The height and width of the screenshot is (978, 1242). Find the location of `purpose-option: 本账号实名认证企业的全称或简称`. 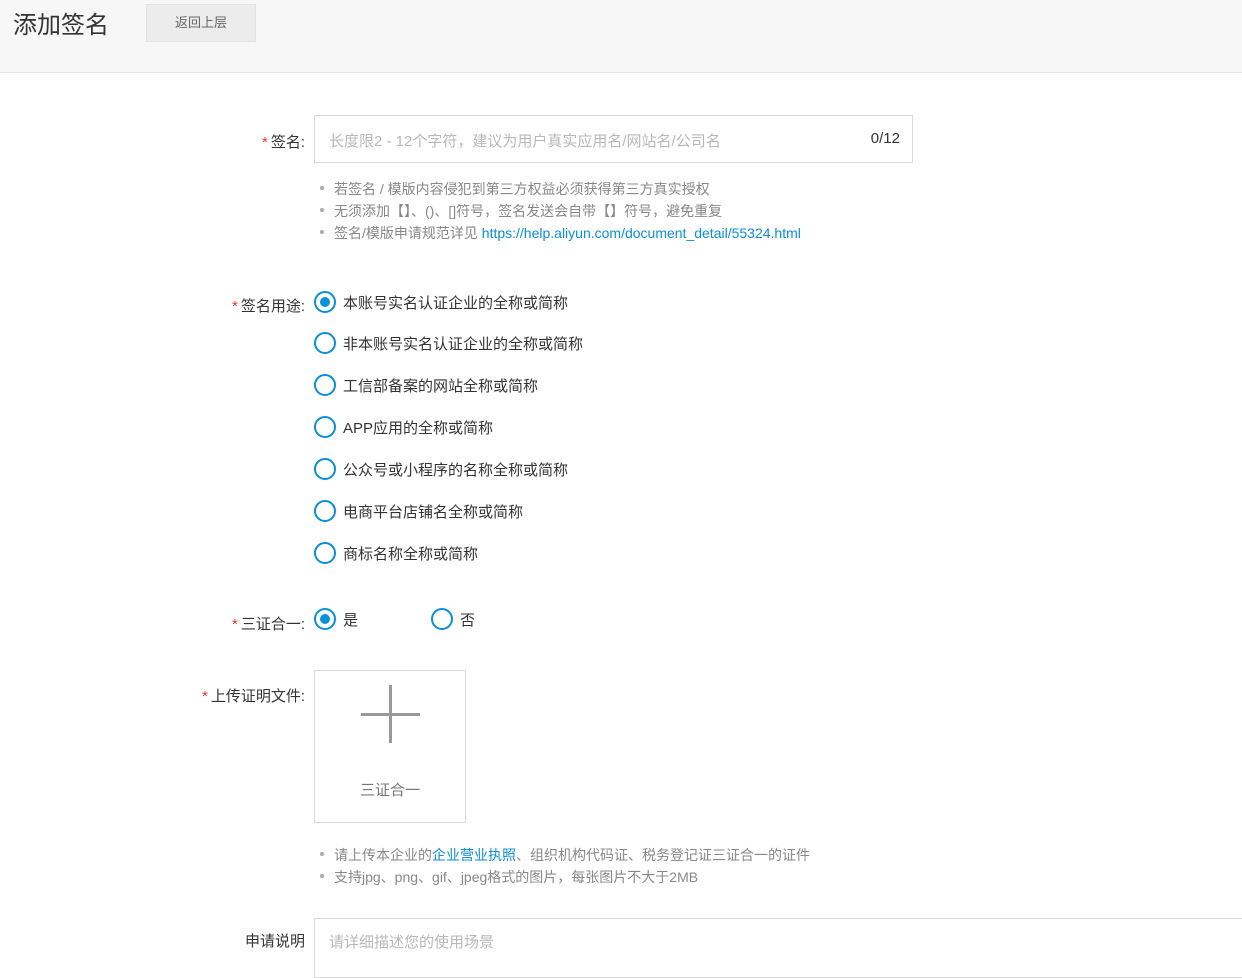

purpose-option: 本账号实名认证企业的全称或简称 is located at coordinates (441, 302).